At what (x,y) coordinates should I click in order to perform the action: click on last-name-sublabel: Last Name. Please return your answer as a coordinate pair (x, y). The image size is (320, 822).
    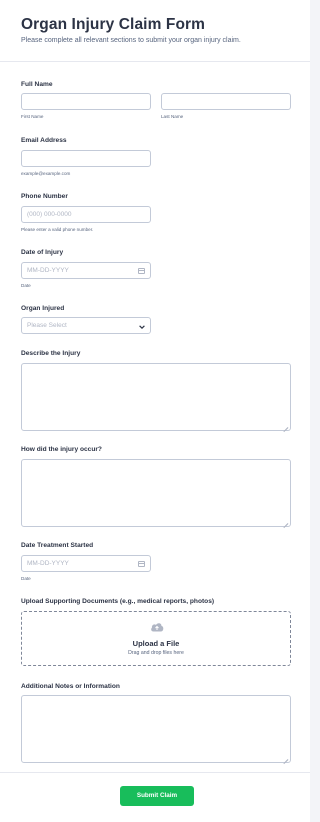
    Looking at the image, I should click on (172, 116).